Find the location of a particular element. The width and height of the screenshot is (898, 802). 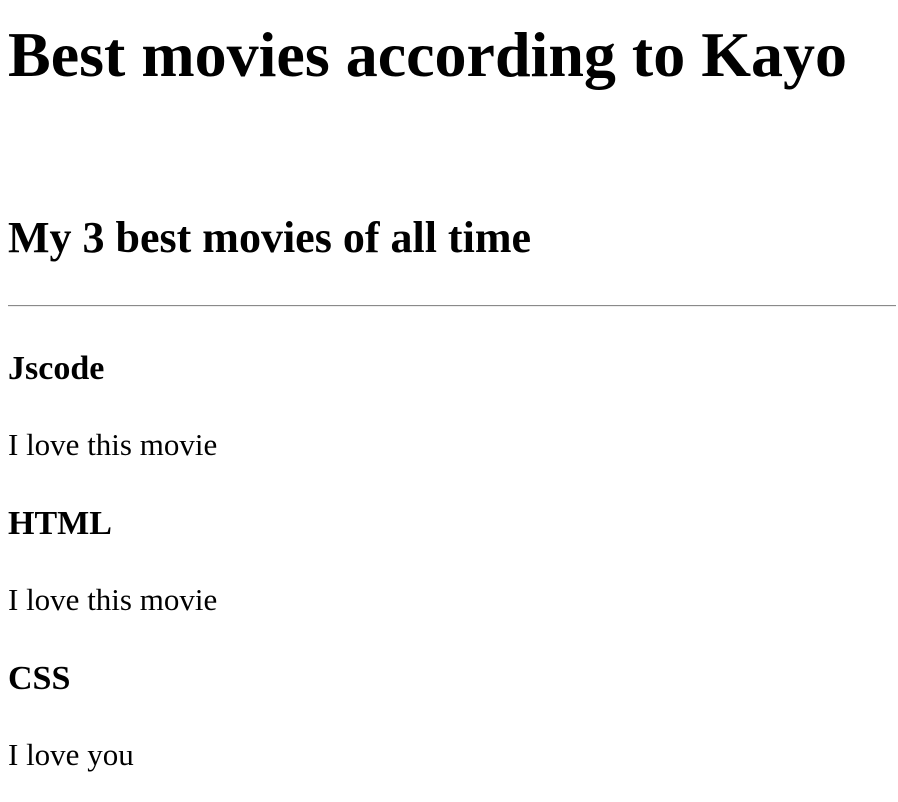

section-heading: My 3 best movies of all time is located at coordinates (269, 237).